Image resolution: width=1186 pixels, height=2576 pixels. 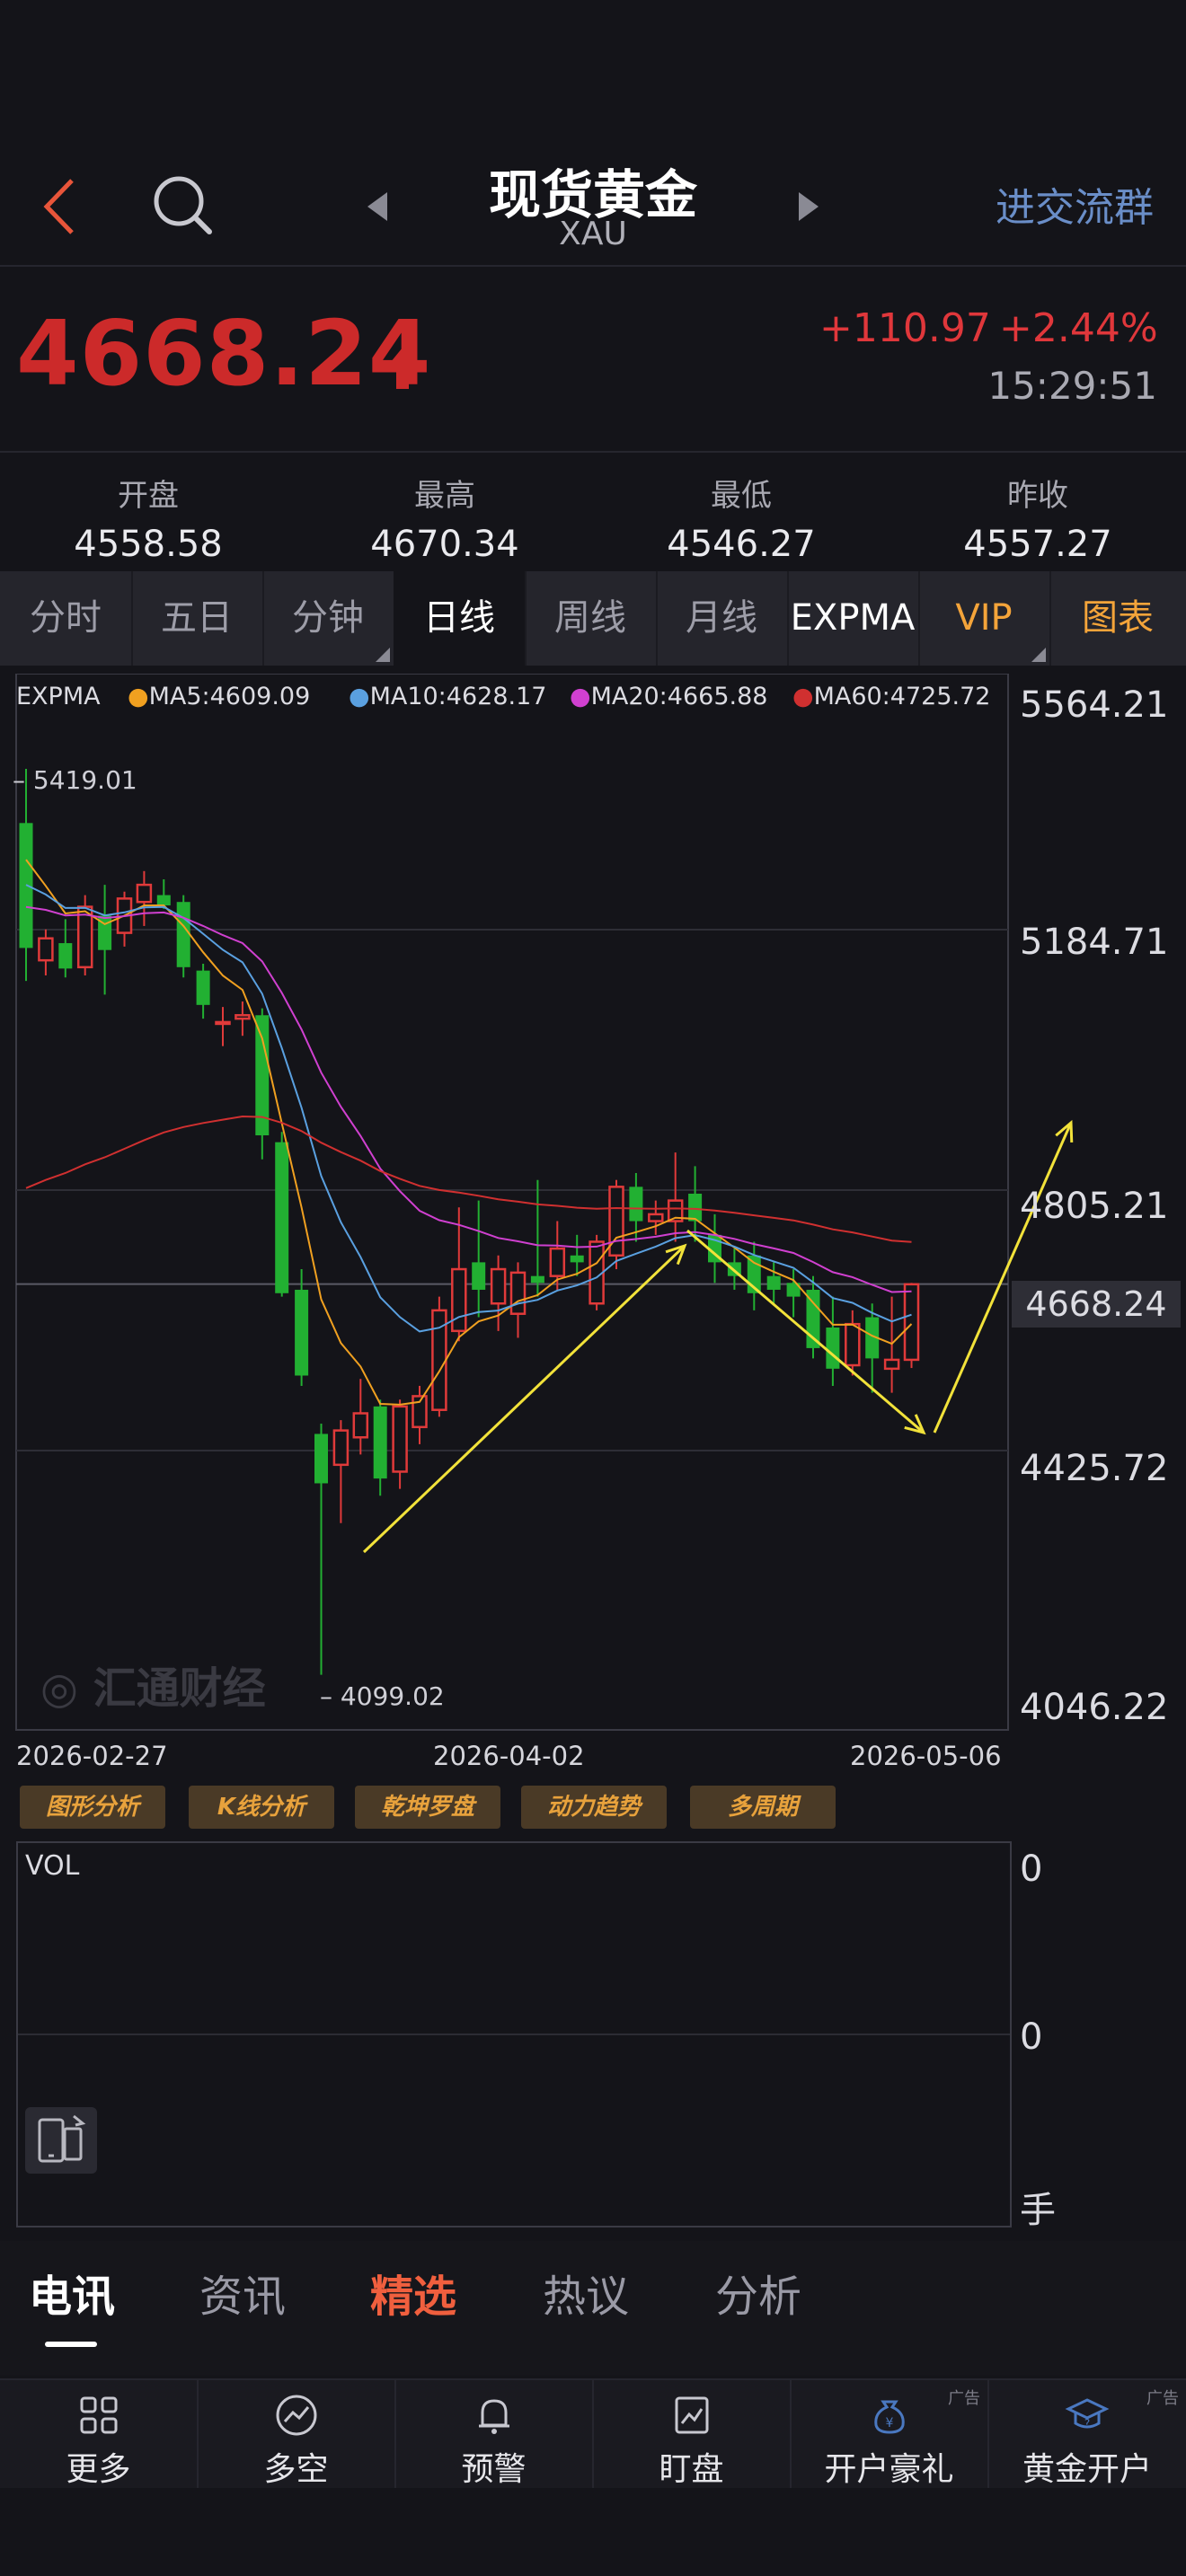 I want to click on bell-icon, so click(x=493, y=2416).